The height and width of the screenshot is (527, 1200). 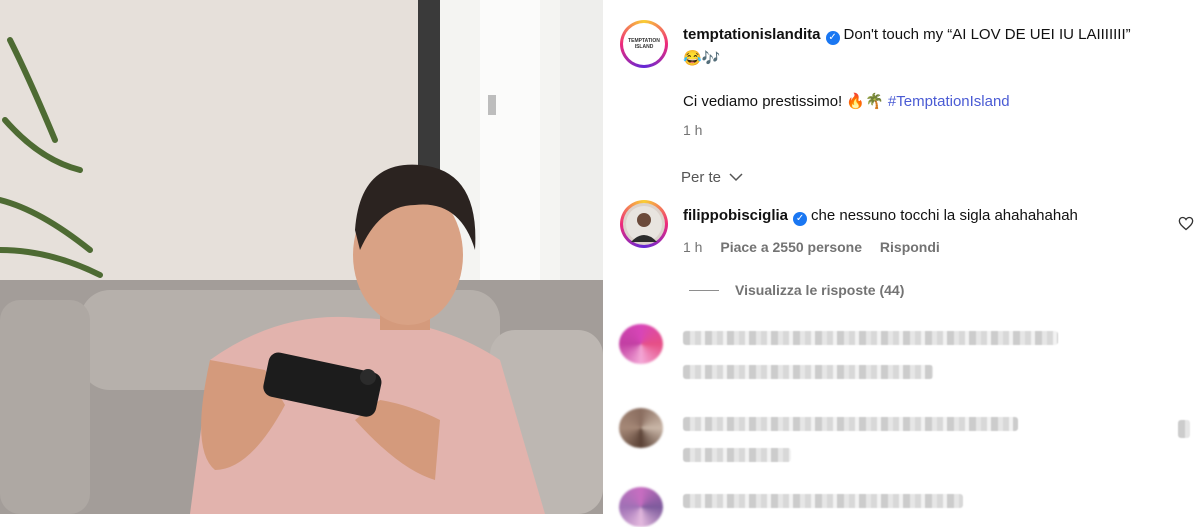 I want to click on comment-time: 1 h, so click(x=693, y=247).